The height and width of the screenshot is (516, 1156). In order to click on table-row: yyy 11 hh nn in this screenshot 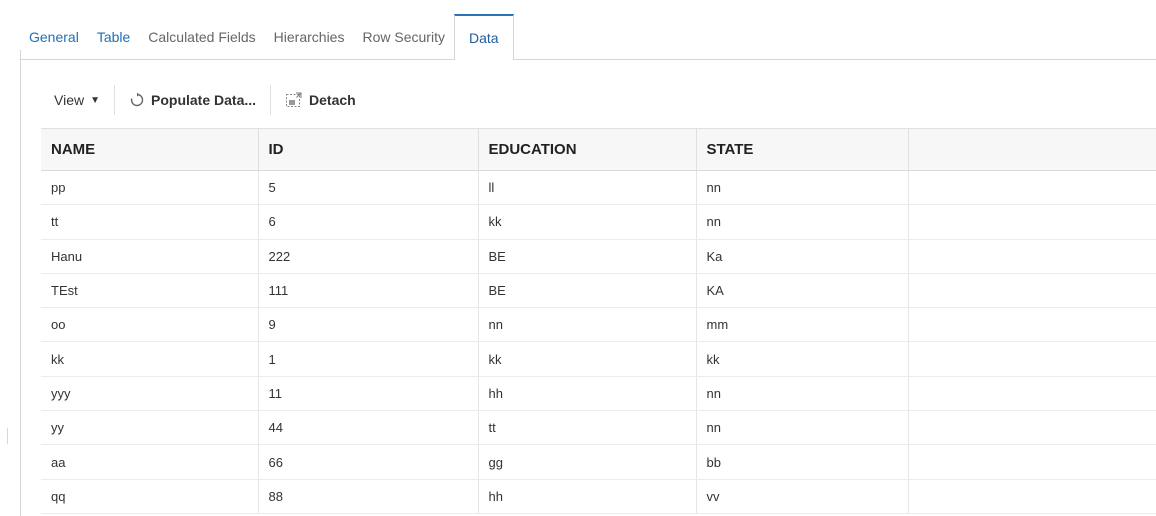, I will do `click(598, 394)`.